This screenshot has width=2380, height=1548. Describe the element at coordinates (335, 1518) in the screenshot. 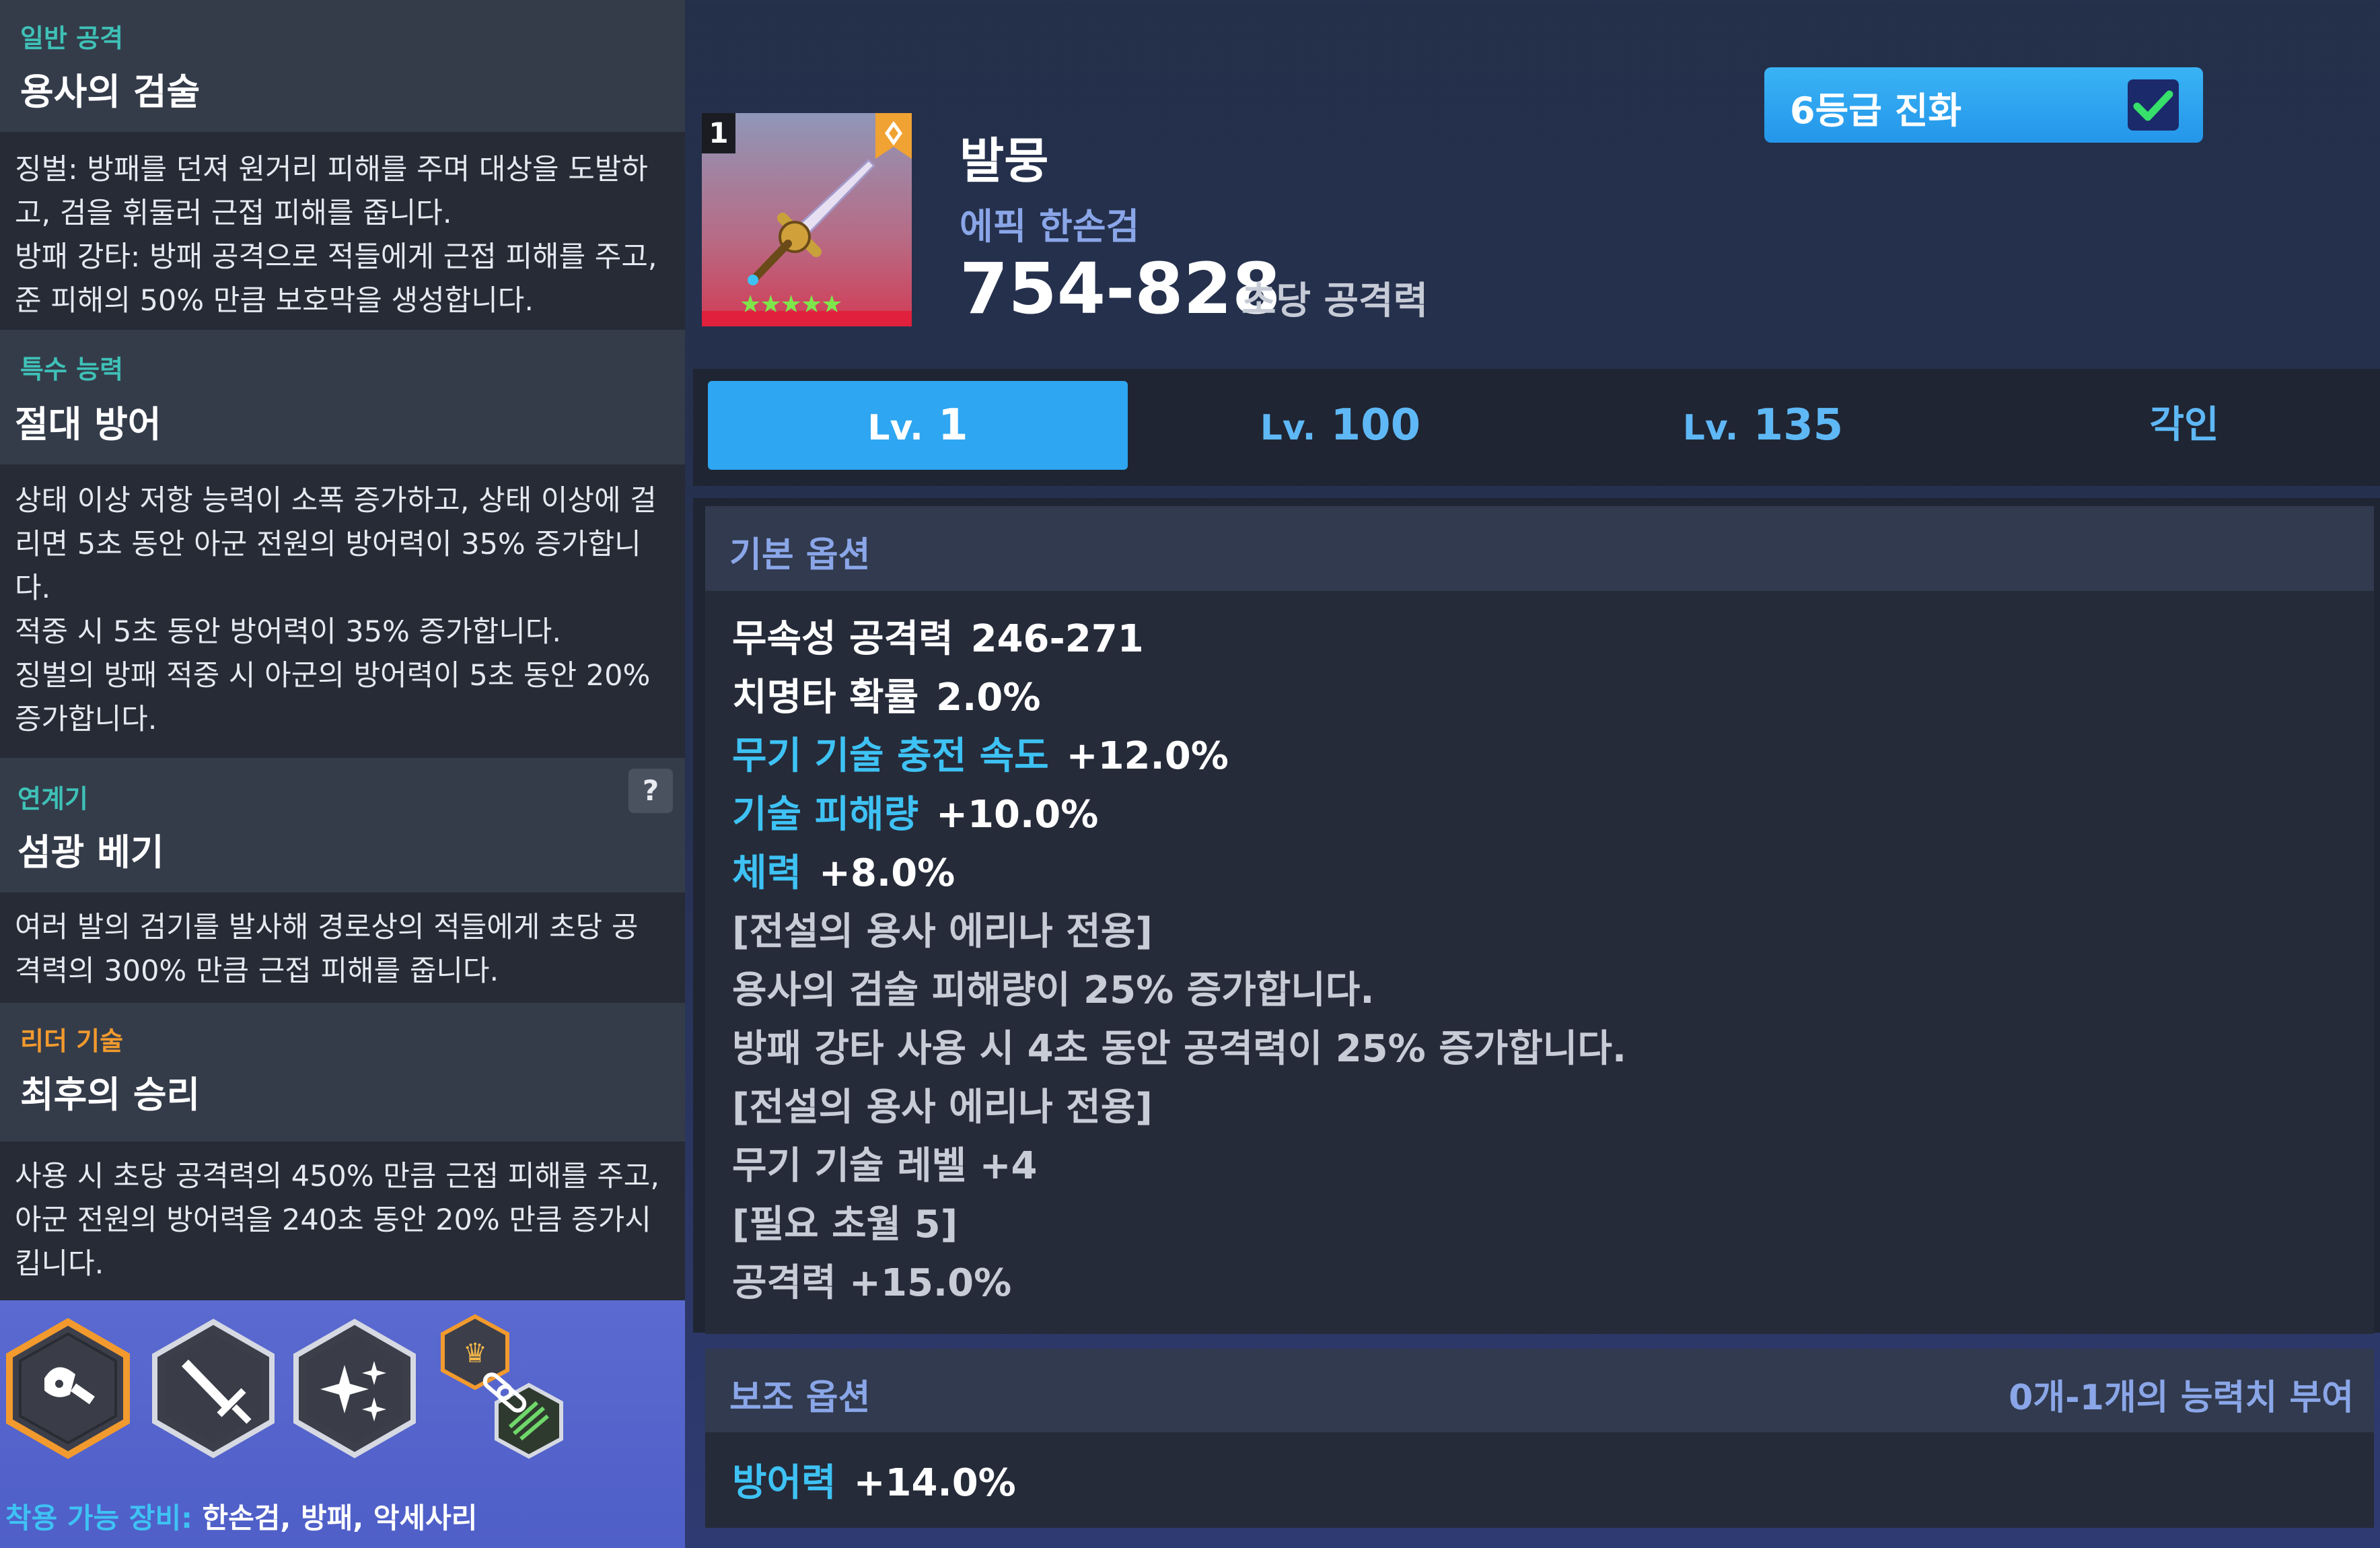

I see `wearable-value: 한손검, 방패, 악세사리` at that location.